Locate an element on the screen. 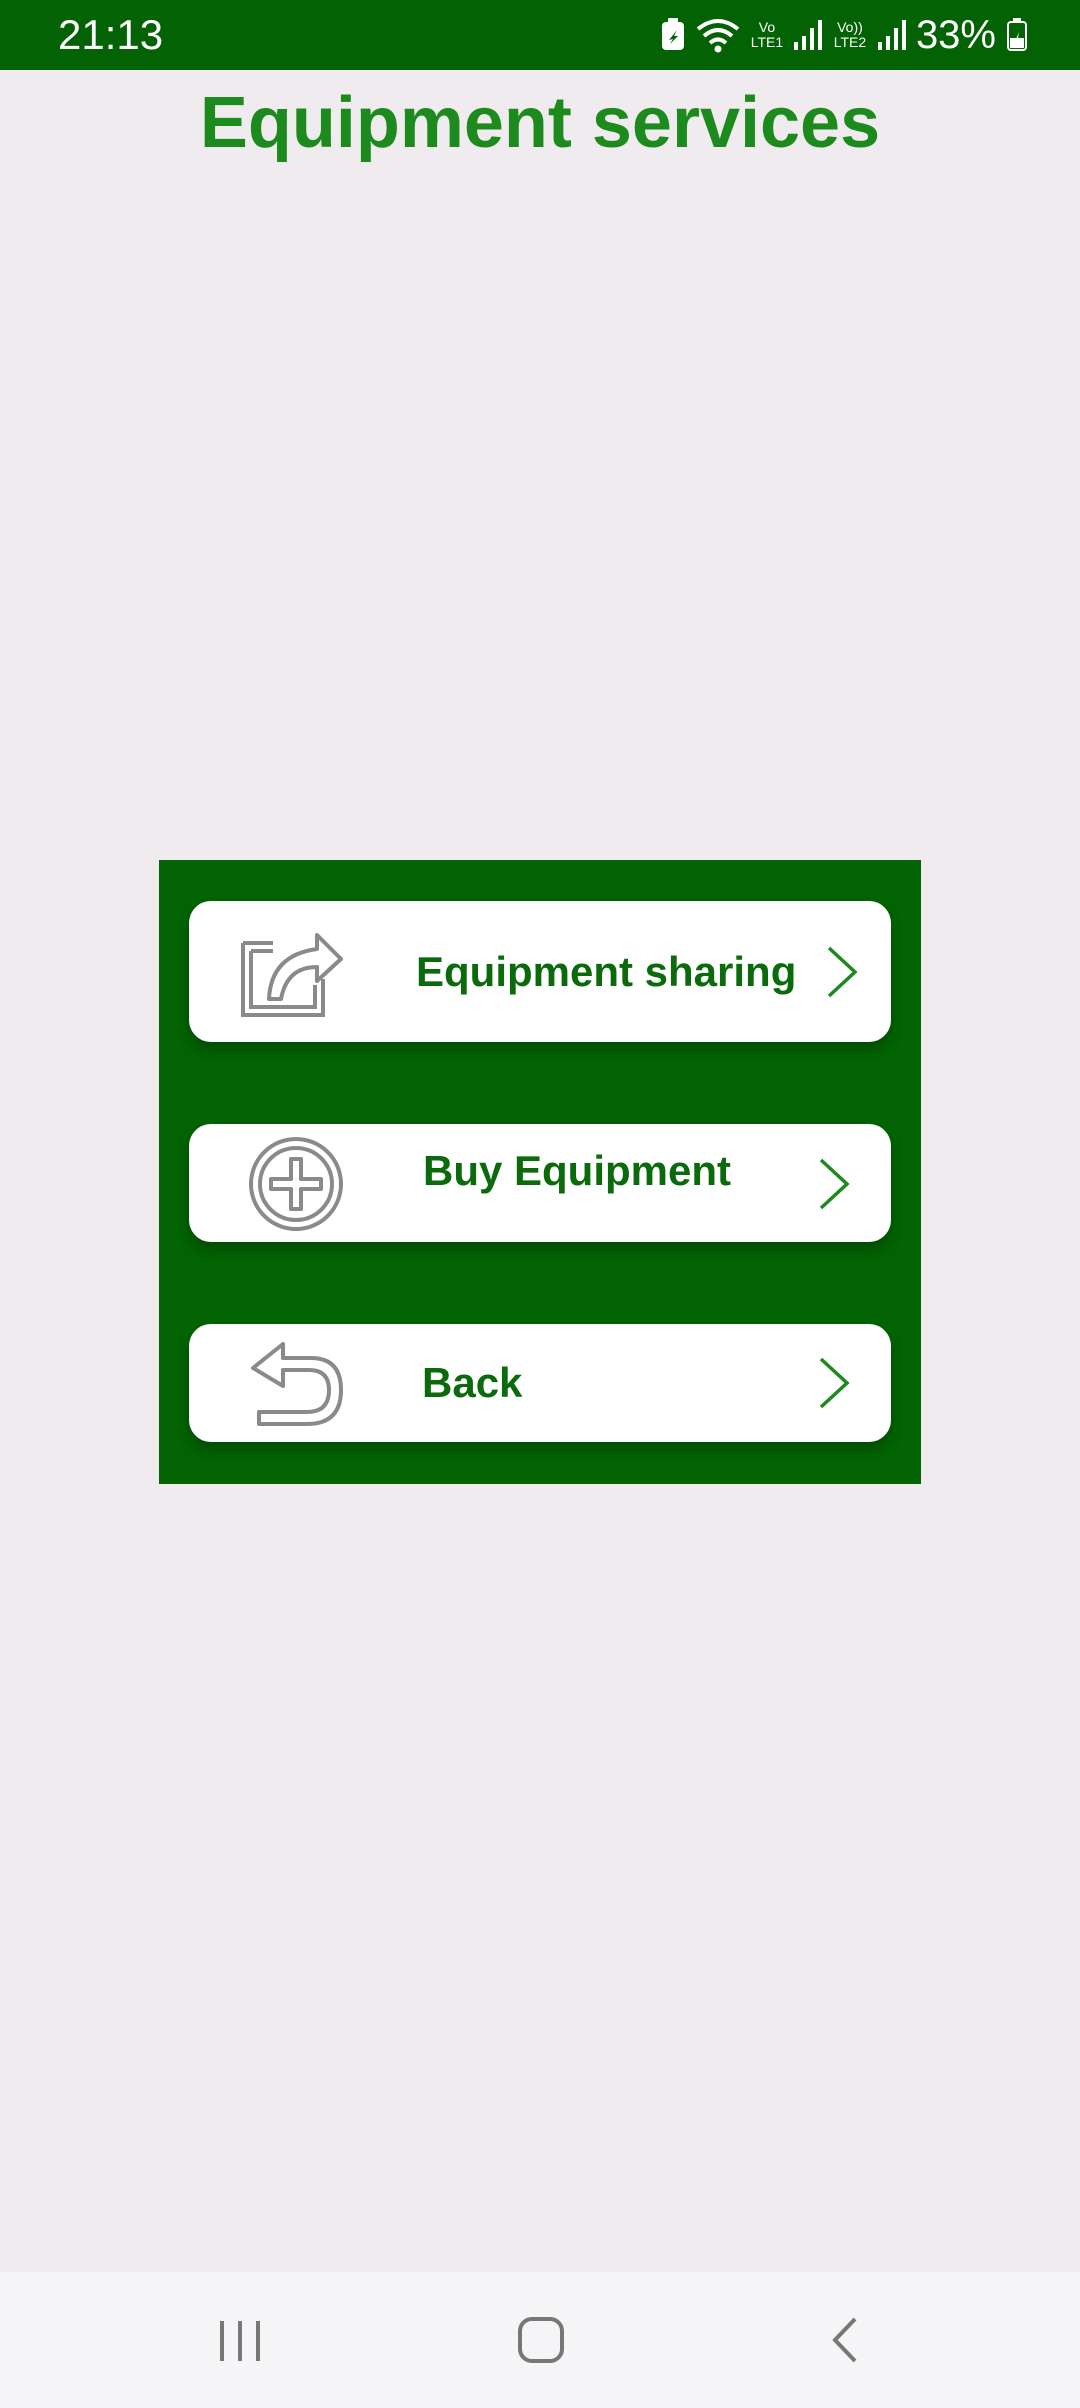 The height and width of the screenshot is (2408, 1080). battery-charging-icon is located at coordinates (1017, 35).